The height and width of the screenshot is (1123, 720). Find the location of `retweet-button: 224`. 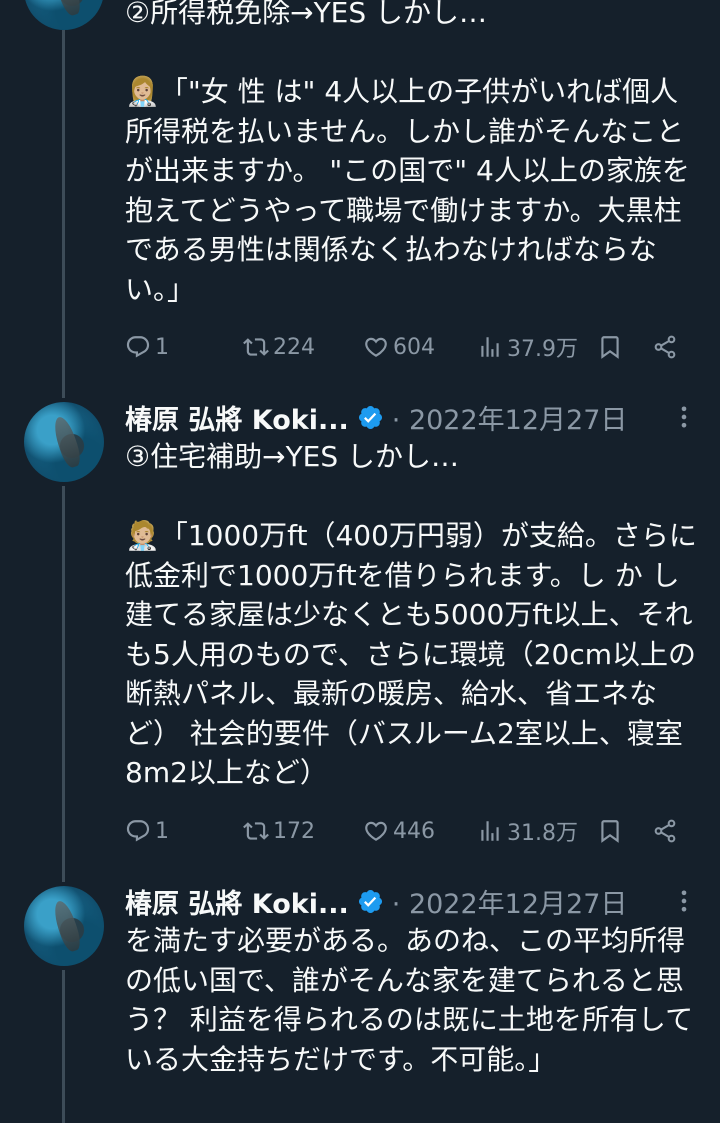

retweet-button: 224 is located at coordinates (279, 347).